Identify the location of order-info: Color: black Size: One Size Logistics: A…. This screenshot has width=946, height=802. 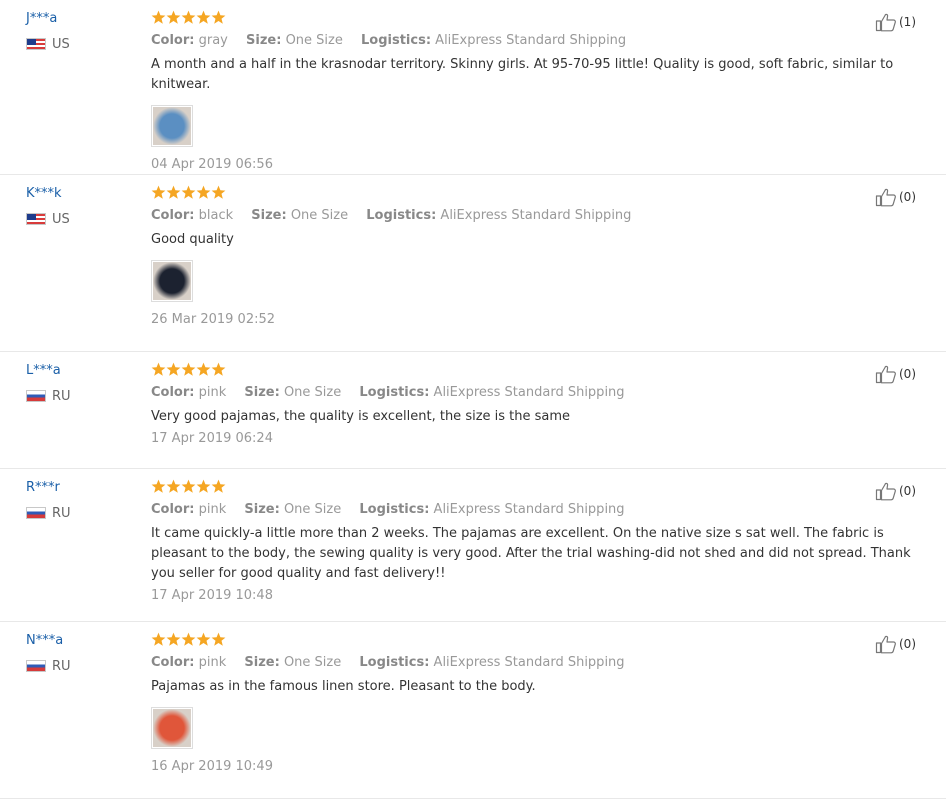
(533, 216).